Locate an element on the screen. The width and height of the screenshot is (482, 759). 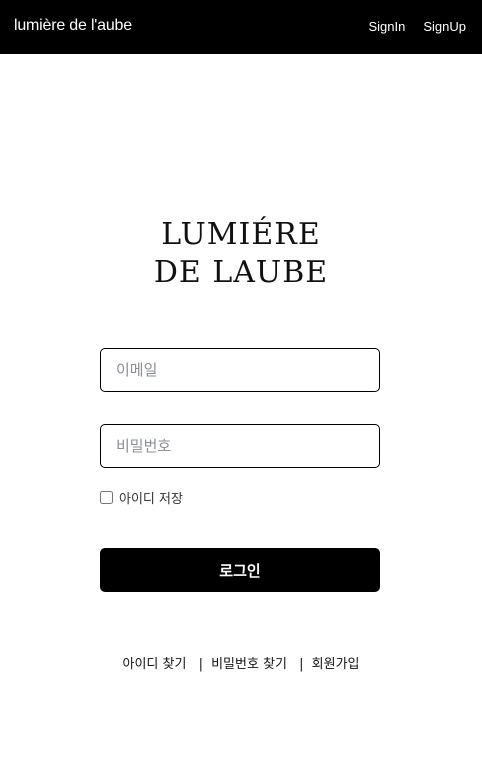
email-field is located at coordinates (240, 370).